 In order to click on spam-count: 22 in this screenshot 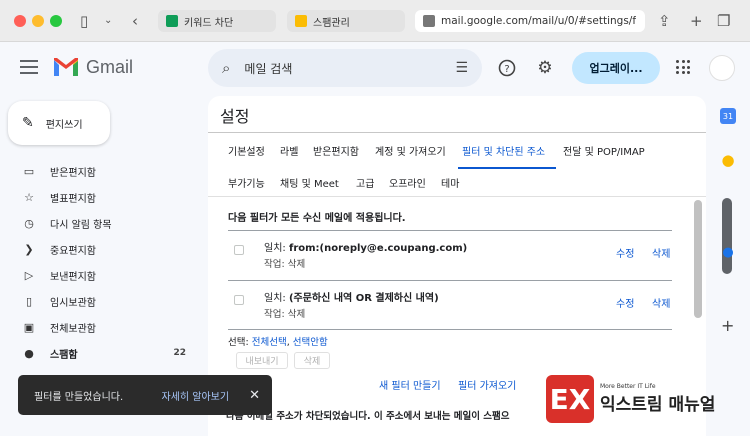, I will do `click(179, 353)`.